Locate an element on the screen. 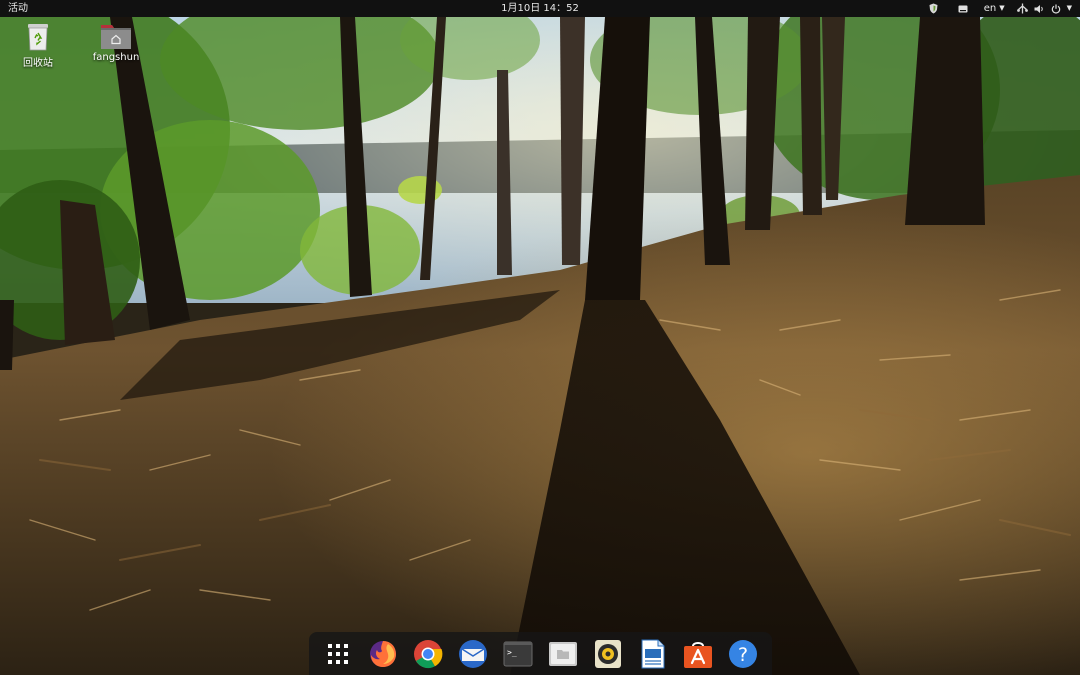  desktop-icon-trash: 回收站 is located at coordinates (38, 45).